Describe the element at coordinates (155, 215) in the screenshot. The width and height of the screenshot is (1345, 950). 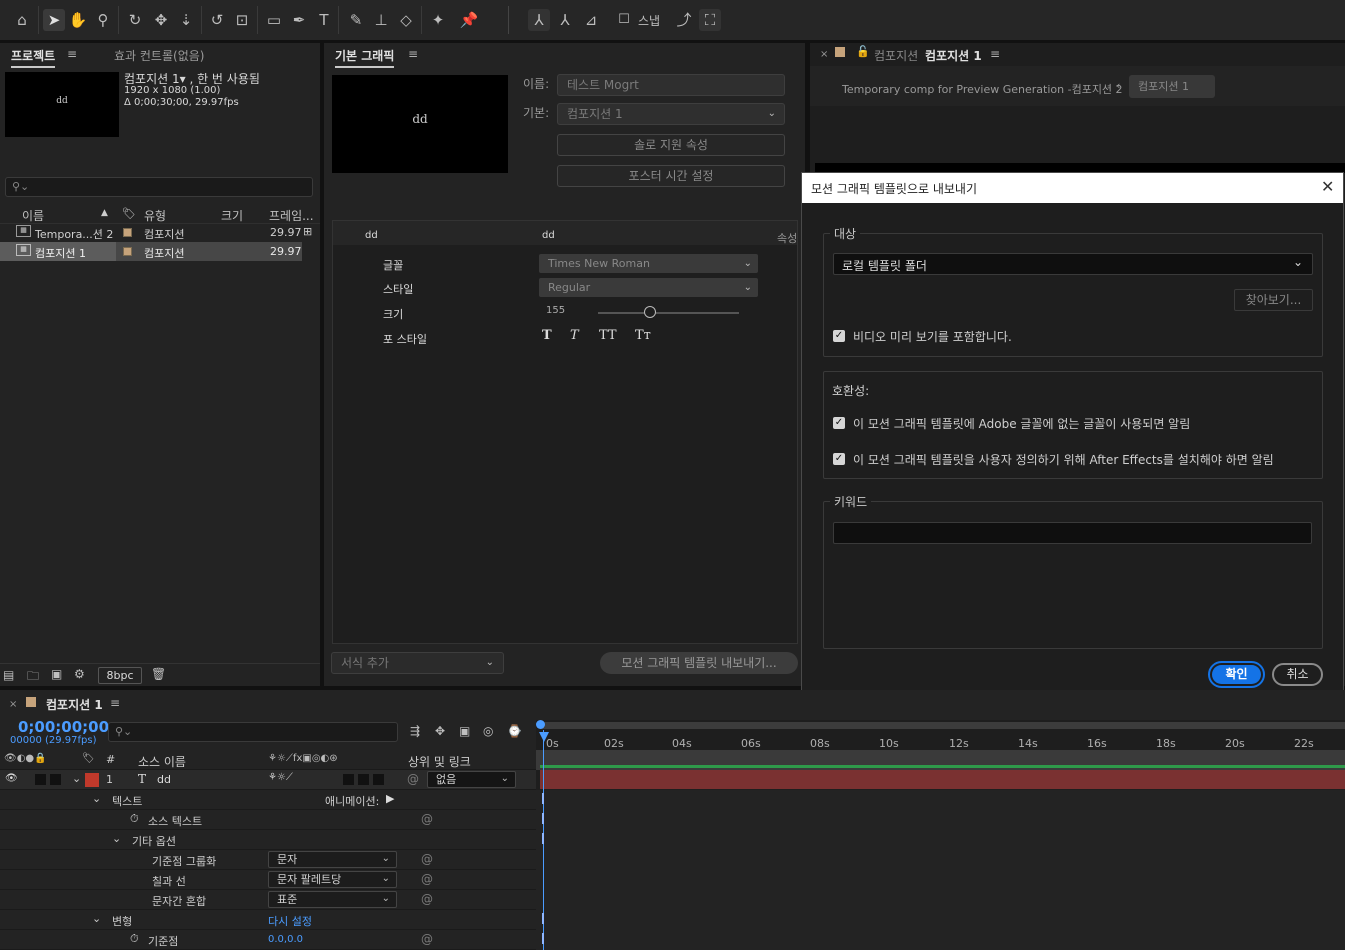
I see `col-type: 유형` at that location.